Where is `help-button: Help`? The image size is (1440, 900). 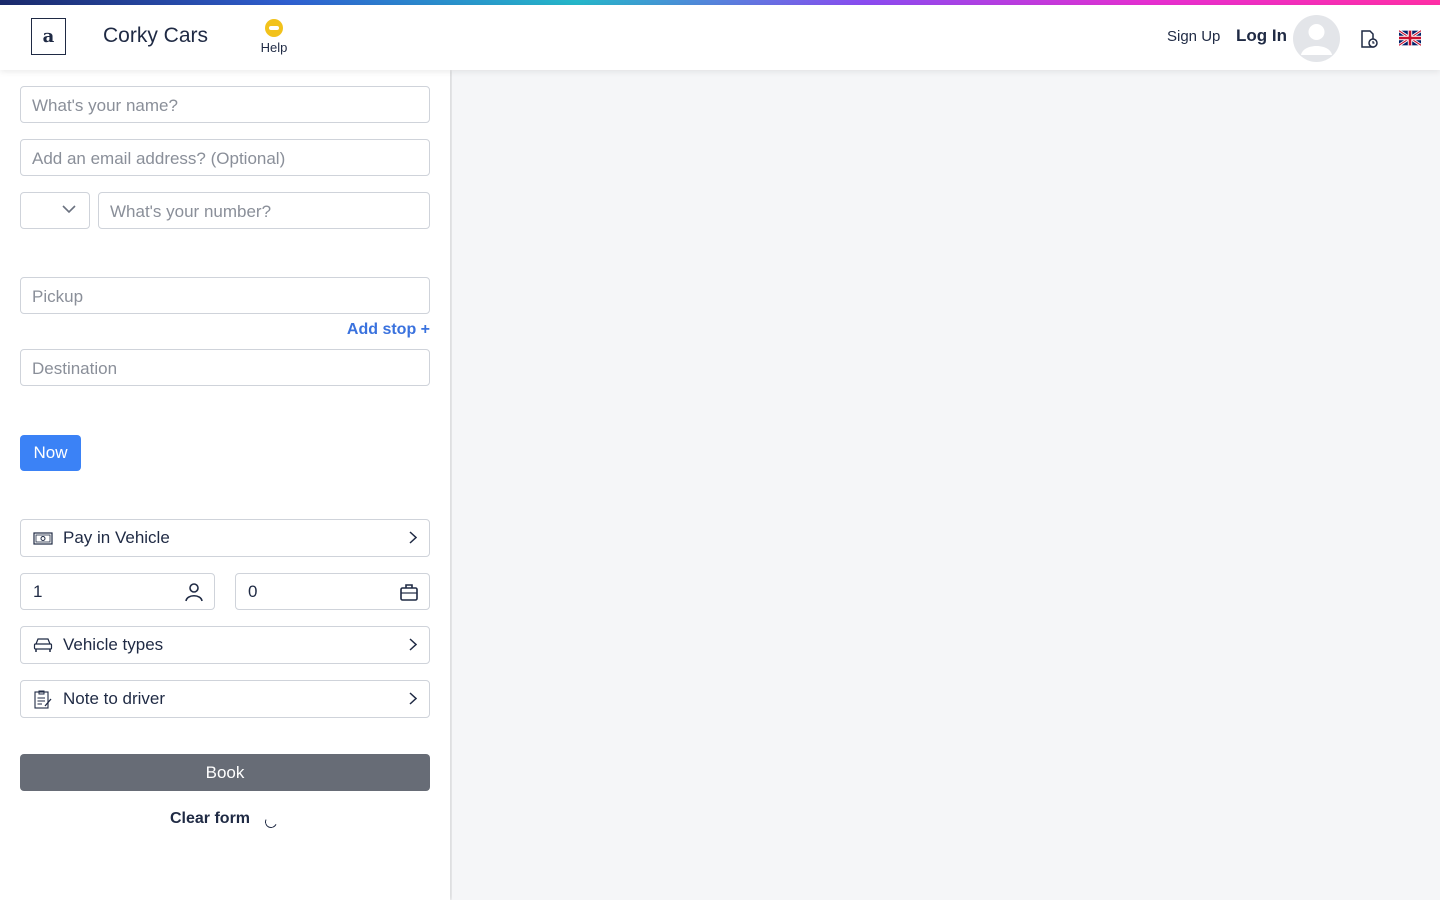
help-button: Help is located at coordinates (274, 37).